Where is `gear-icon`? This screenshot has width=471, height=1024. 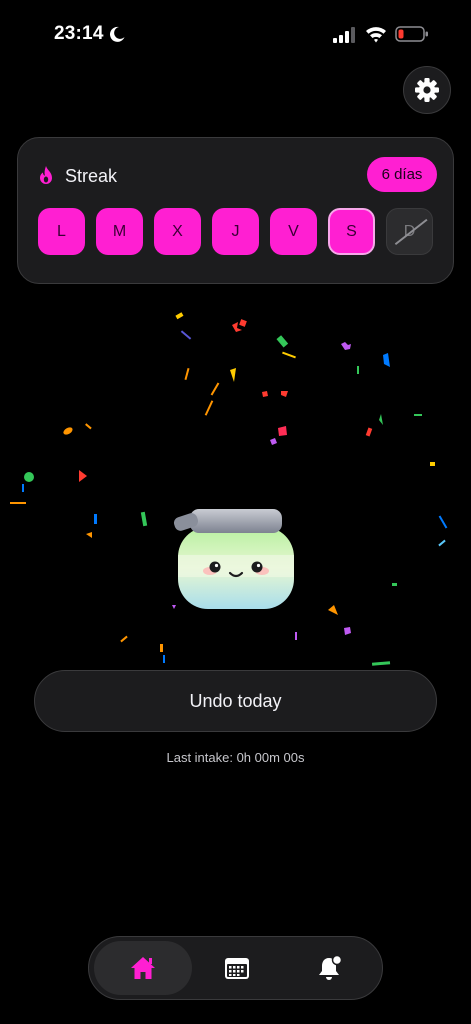 gear-icon is located at coordinates (427, 90).